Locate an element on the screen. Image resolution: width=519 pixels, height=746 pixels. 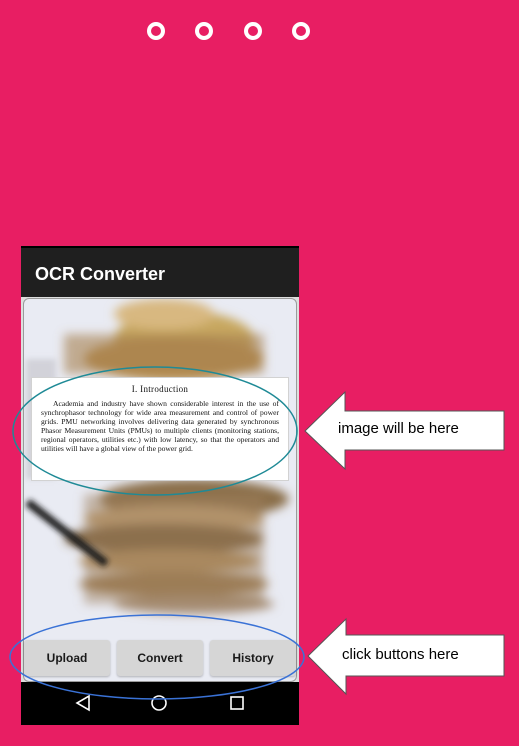
document-heading: I. Introduction is located at coordinates (160, 389).